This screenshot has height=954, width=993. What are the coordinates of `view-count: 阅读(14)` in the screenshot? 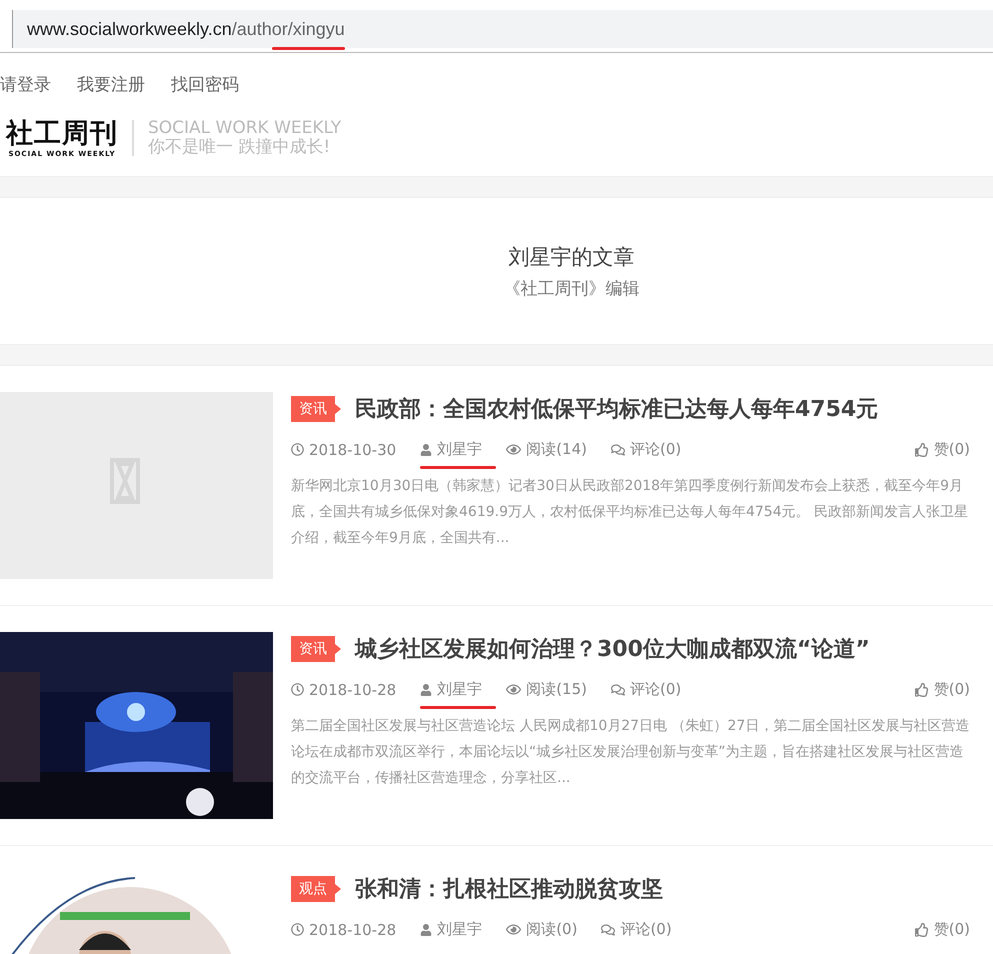 It's located at (556, 449).